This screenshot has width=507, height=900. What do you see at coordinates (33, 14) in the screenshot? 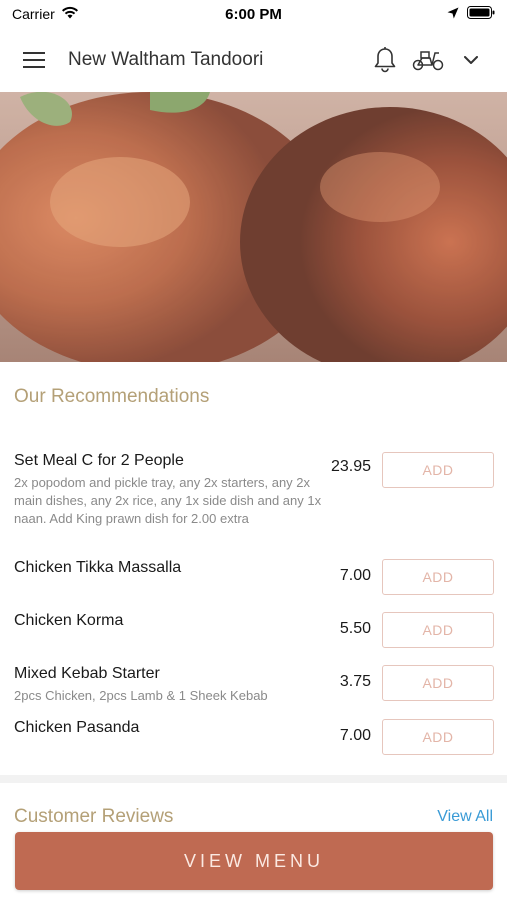
I see `carrier-label: Carrier` at bounding box center [33, 14].